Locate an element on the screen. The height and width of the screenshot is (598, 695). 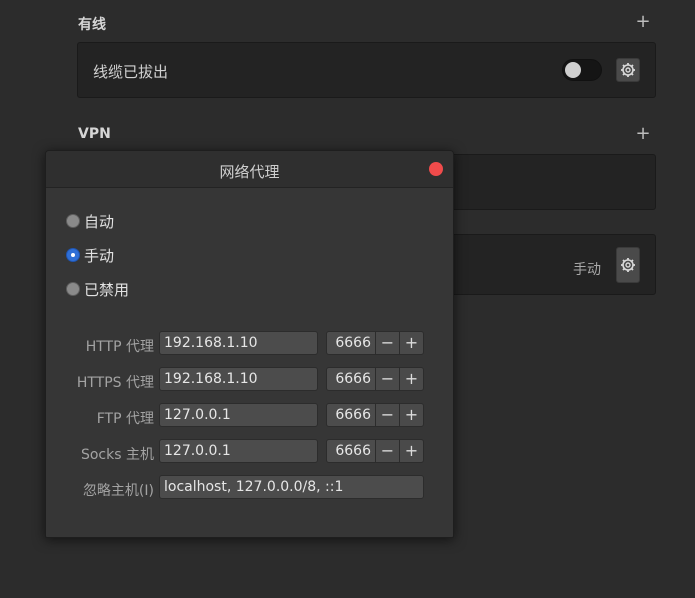
https-proxy-port-spinner: 6666 − + is located at coordinates (375, 379).